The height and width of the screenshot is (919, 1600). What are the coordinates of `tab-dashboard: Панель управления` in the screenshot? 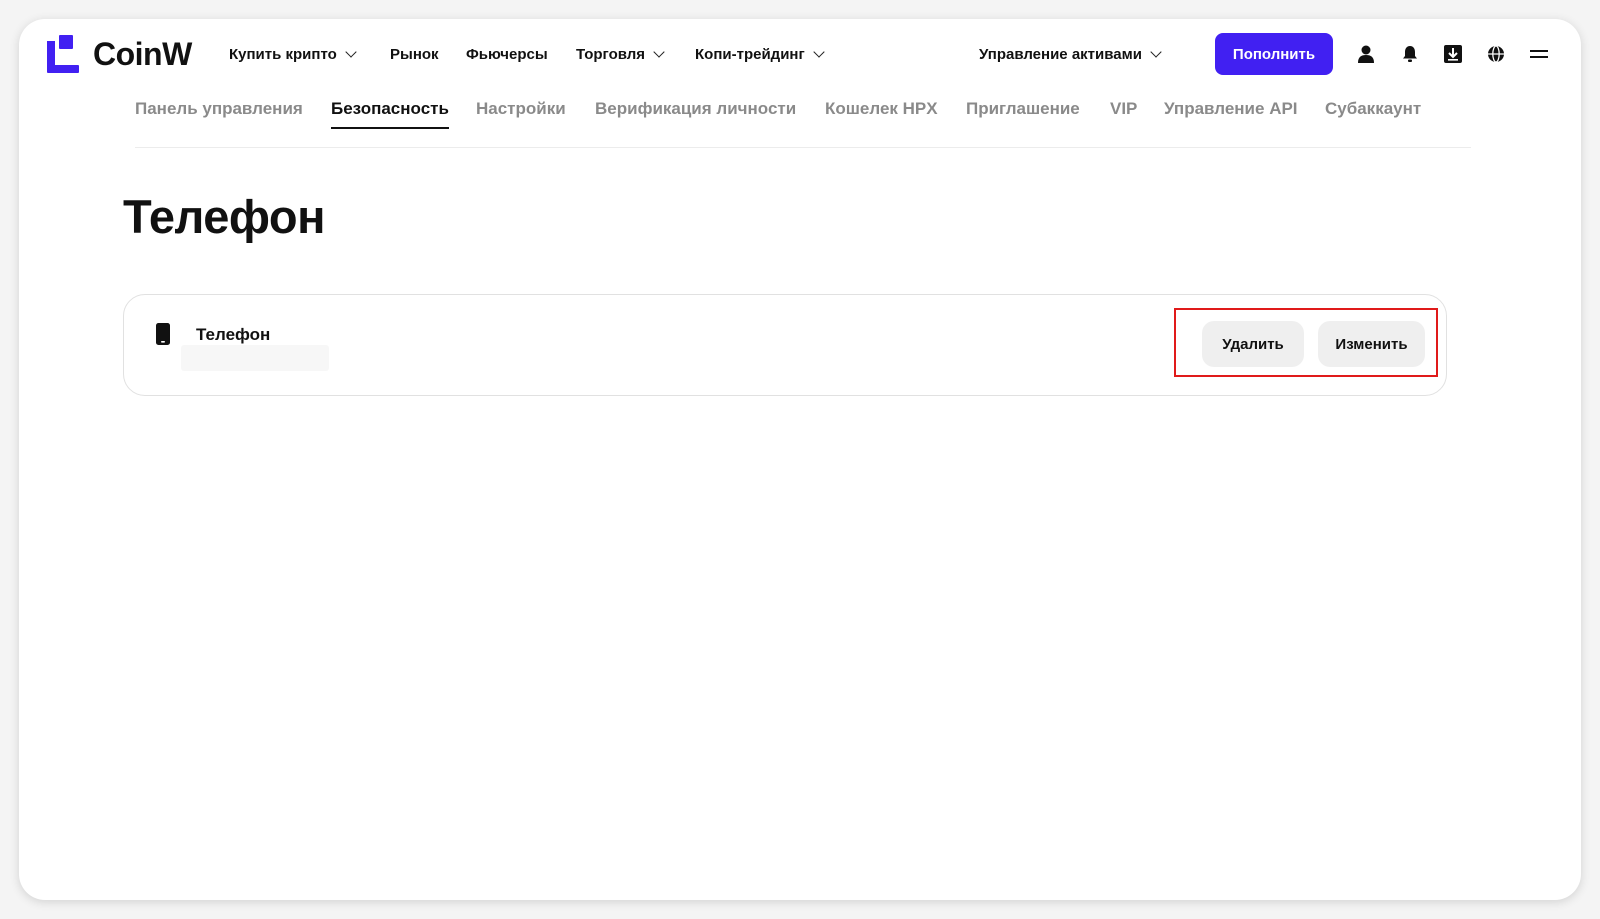 It's located at (219, 122).